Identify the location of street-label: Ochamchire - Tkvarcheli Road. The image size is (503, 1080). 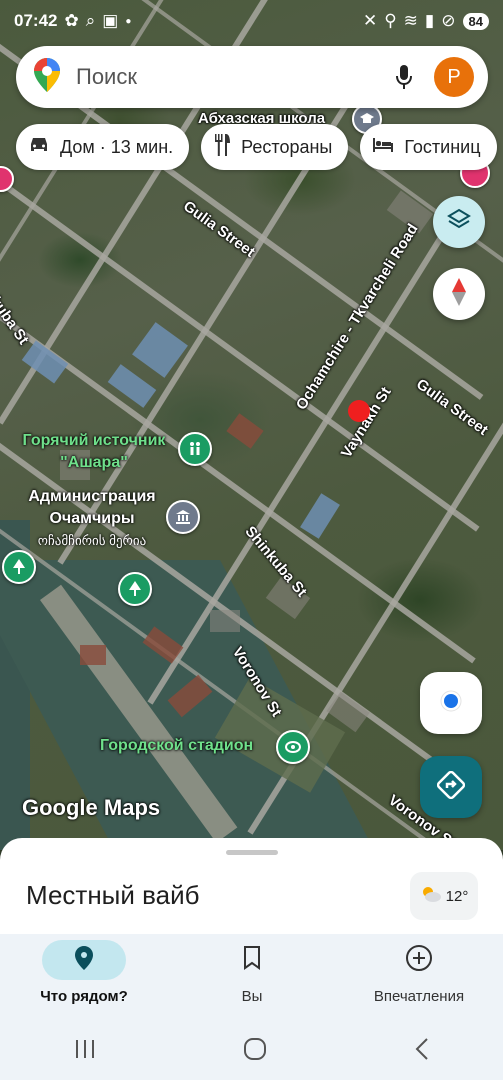
(357, 317).